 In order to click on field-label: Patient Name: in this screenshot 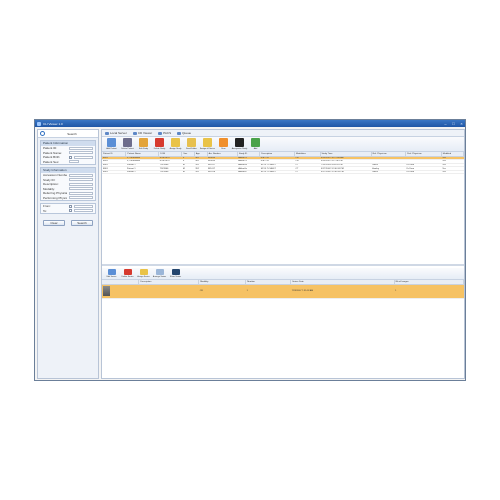, I will do `click(53, 152)`.